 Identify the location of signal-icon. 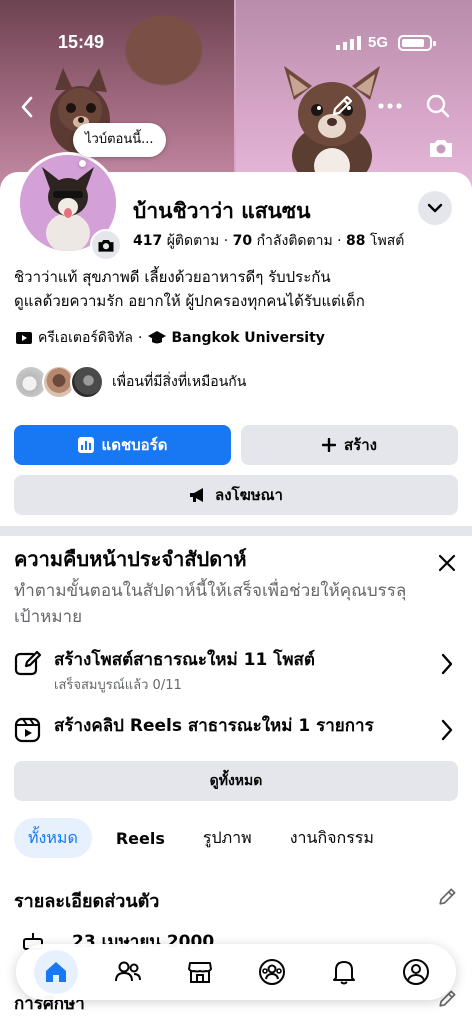
(348, 43).